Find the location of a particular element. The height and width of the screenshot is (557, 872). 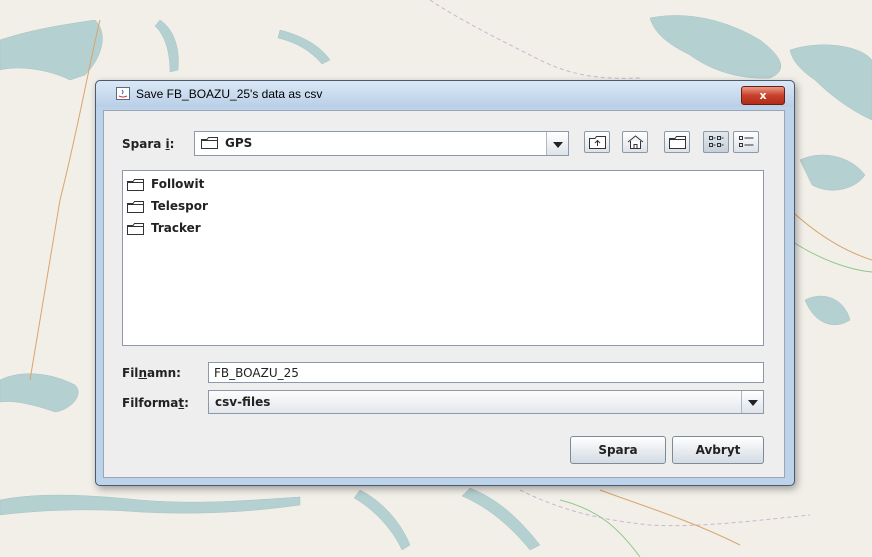

fileformat-value: csv-files is located at coordinates (243, 402).